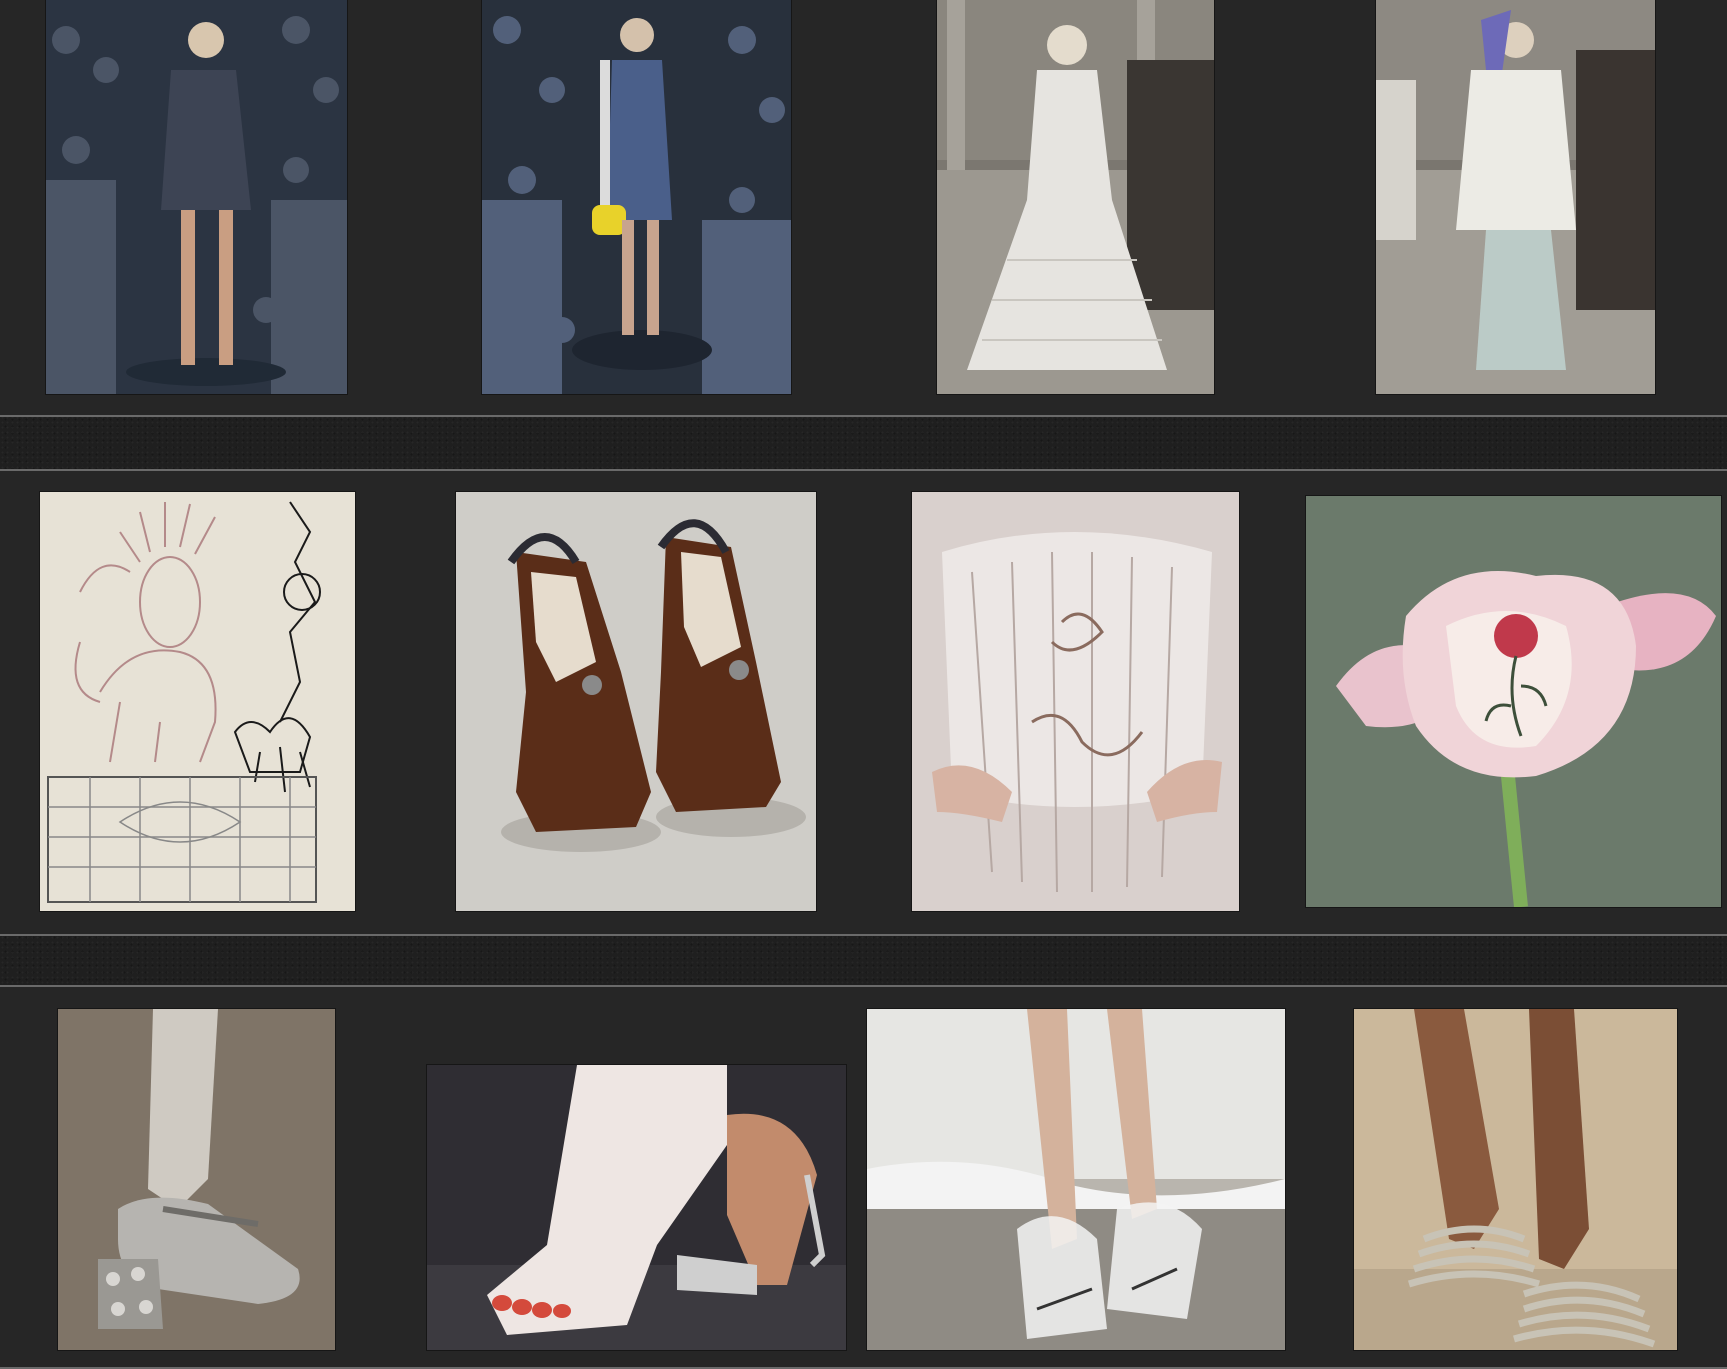  I want to click on plaster-cast-and-heel-photo, so click(636, 1207).